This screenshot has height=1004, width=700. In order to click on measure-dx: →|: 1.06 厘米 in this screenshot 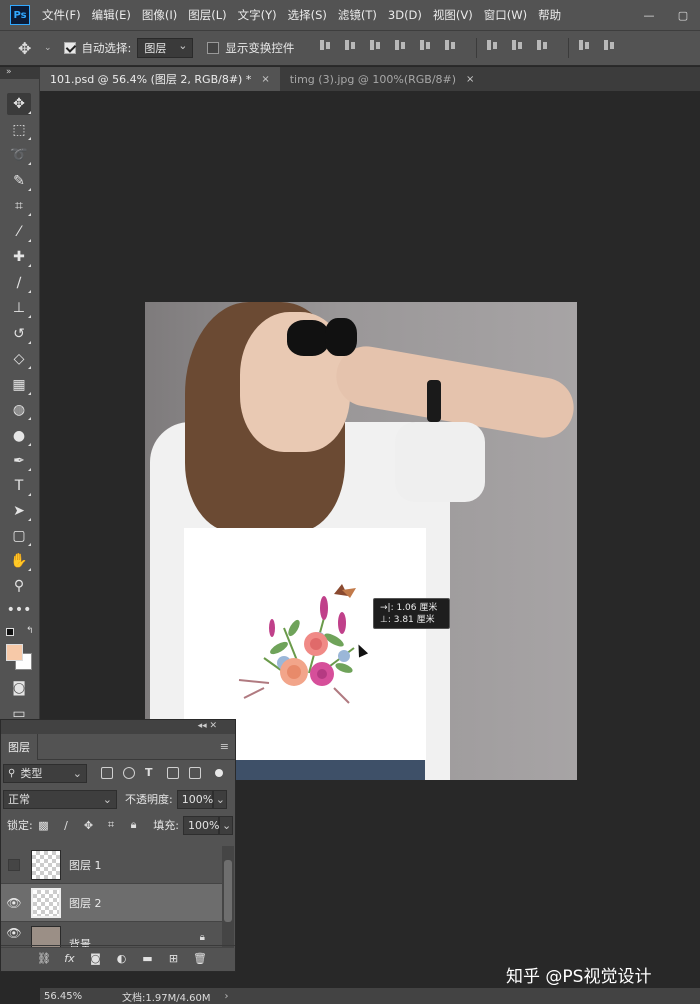, I will do `click(409, 608)`.